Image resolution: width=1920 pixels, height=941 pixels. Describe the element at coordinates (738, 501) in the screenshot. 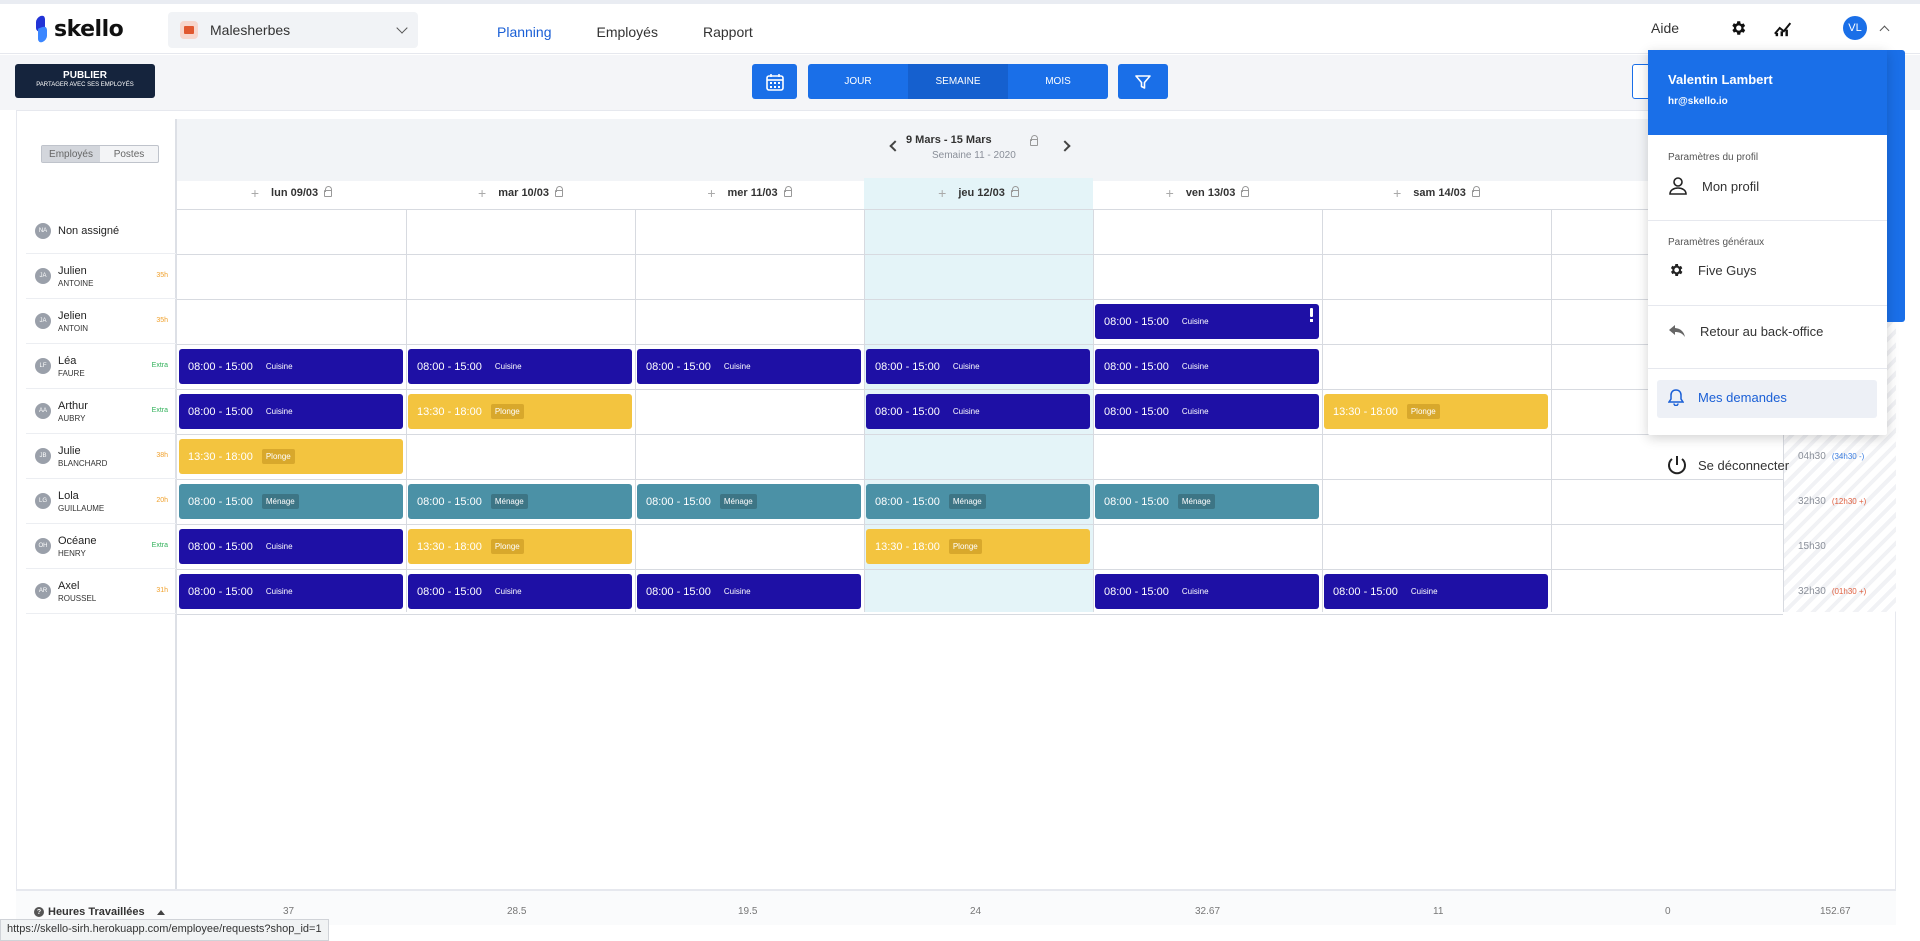

I see `shift-post: Ménage` at that location.